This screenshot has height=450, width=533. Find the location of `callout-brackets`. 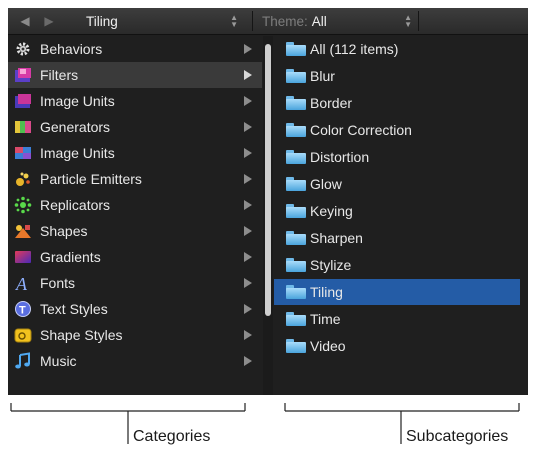

callout-brackets is located at coordinates (265, 423).